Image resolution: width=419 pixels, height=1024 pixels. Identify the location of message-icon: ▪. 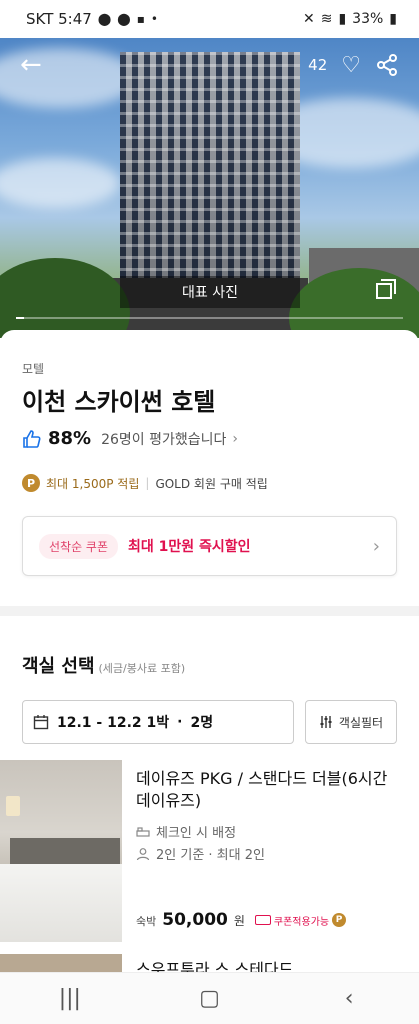
(140, 19).